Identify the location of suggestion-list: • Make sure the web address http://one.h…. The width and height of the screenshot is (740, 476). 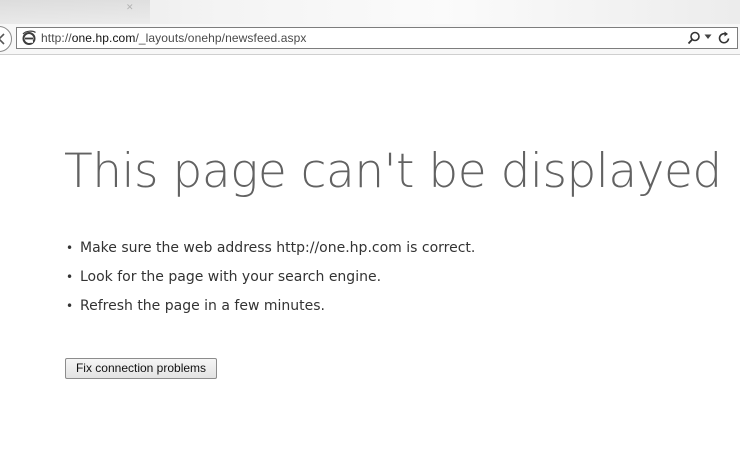
(269, 279).